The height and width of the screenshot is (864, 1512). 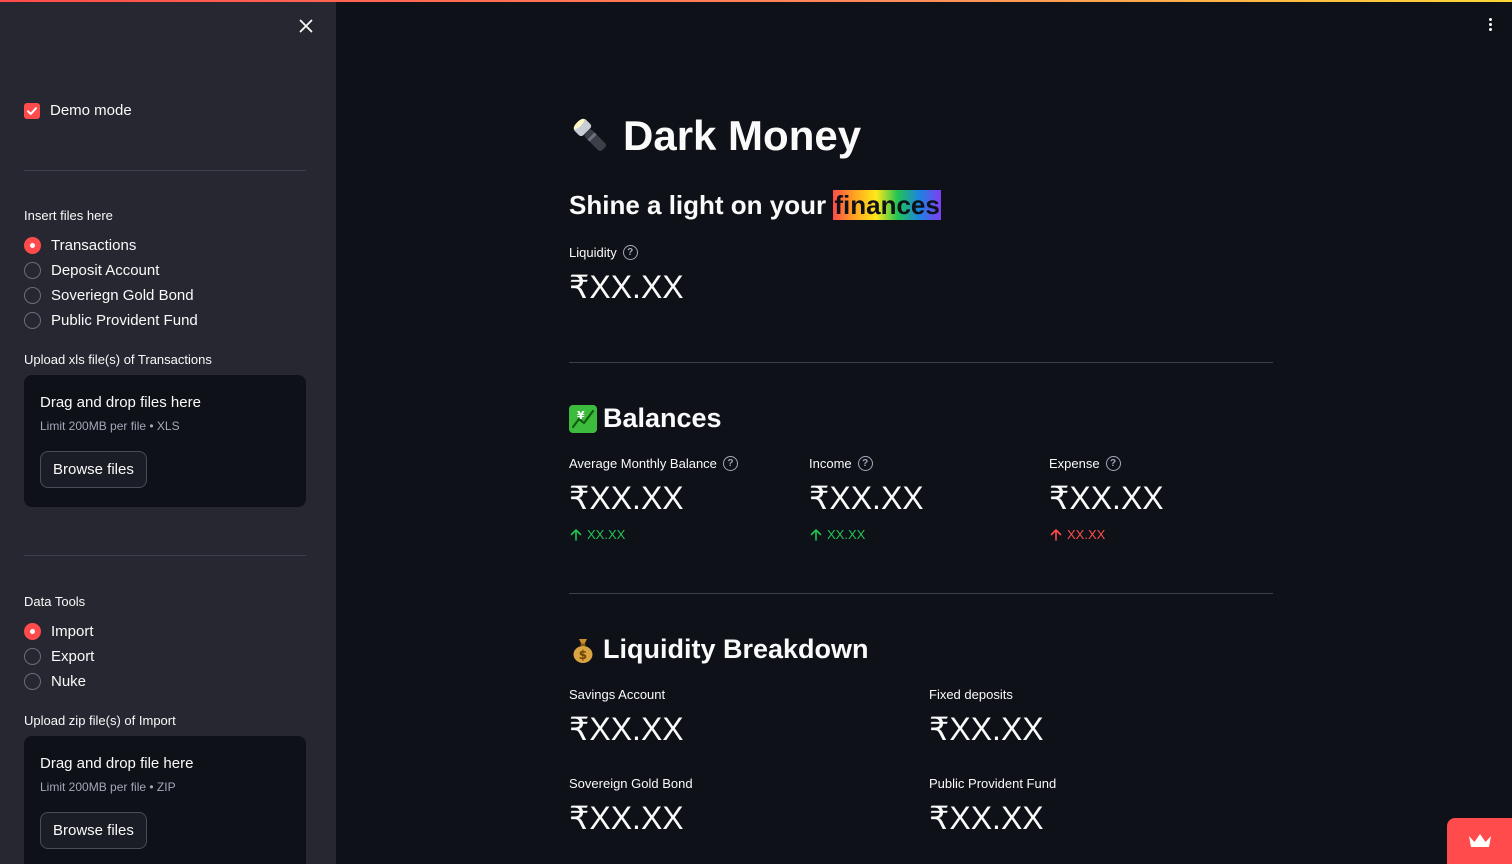 I want to click on metric-average-monthly-balance: Average Monthly Balance ? ₹XX.XX XX.XX, so click(x=653, y=499).